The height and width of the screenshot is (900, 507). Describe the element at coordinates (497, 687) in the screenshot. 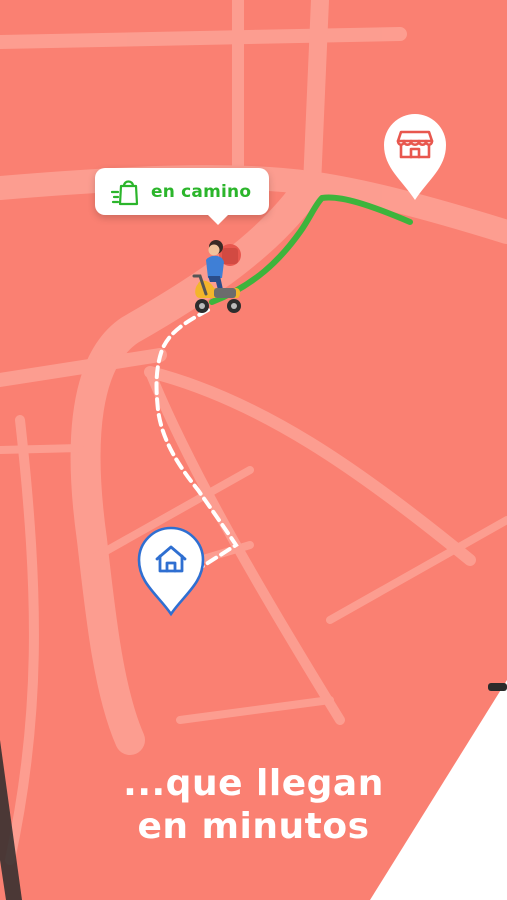

I see `device-edge-right` at that location.